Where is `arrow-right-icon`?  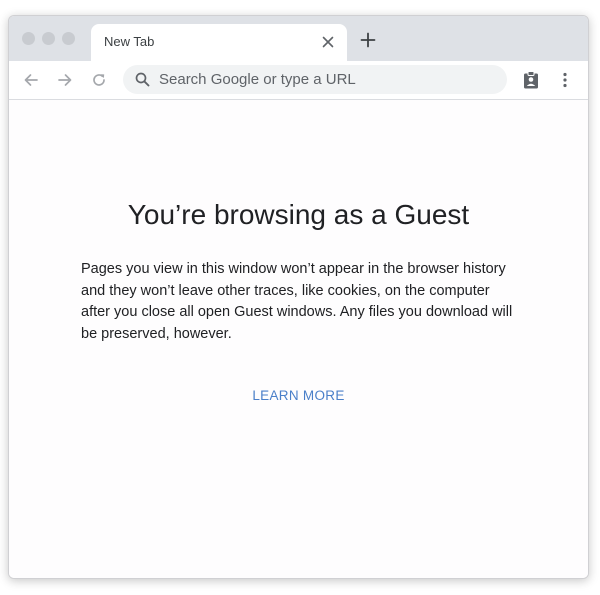 arrow-right-icon is located at coordinates (65, 80).